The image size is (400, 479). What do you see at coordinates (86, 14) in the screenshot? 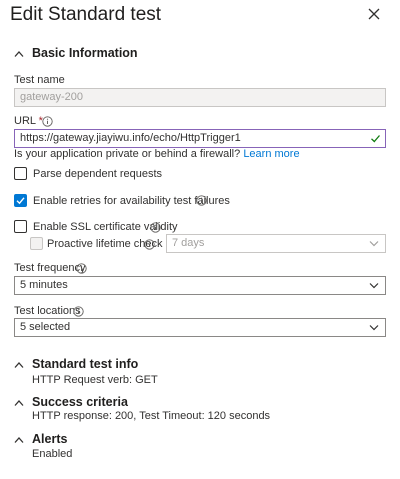
I see `panel-title: Edit Standard test` at bounding box center [86, 14].